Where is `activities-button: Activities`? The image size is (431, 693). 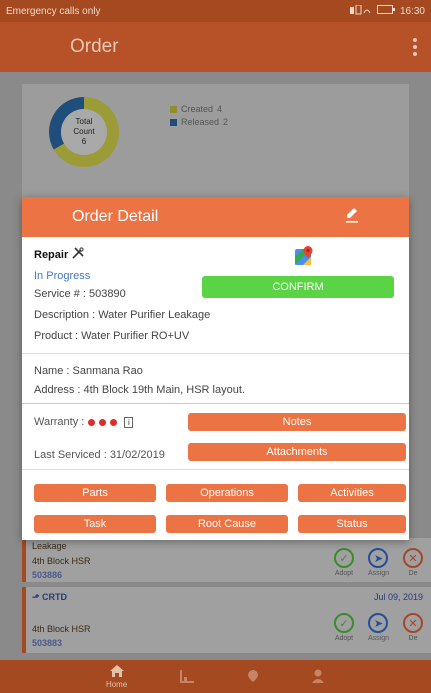
activities-button: Activities is located at coordinates (352, 493).